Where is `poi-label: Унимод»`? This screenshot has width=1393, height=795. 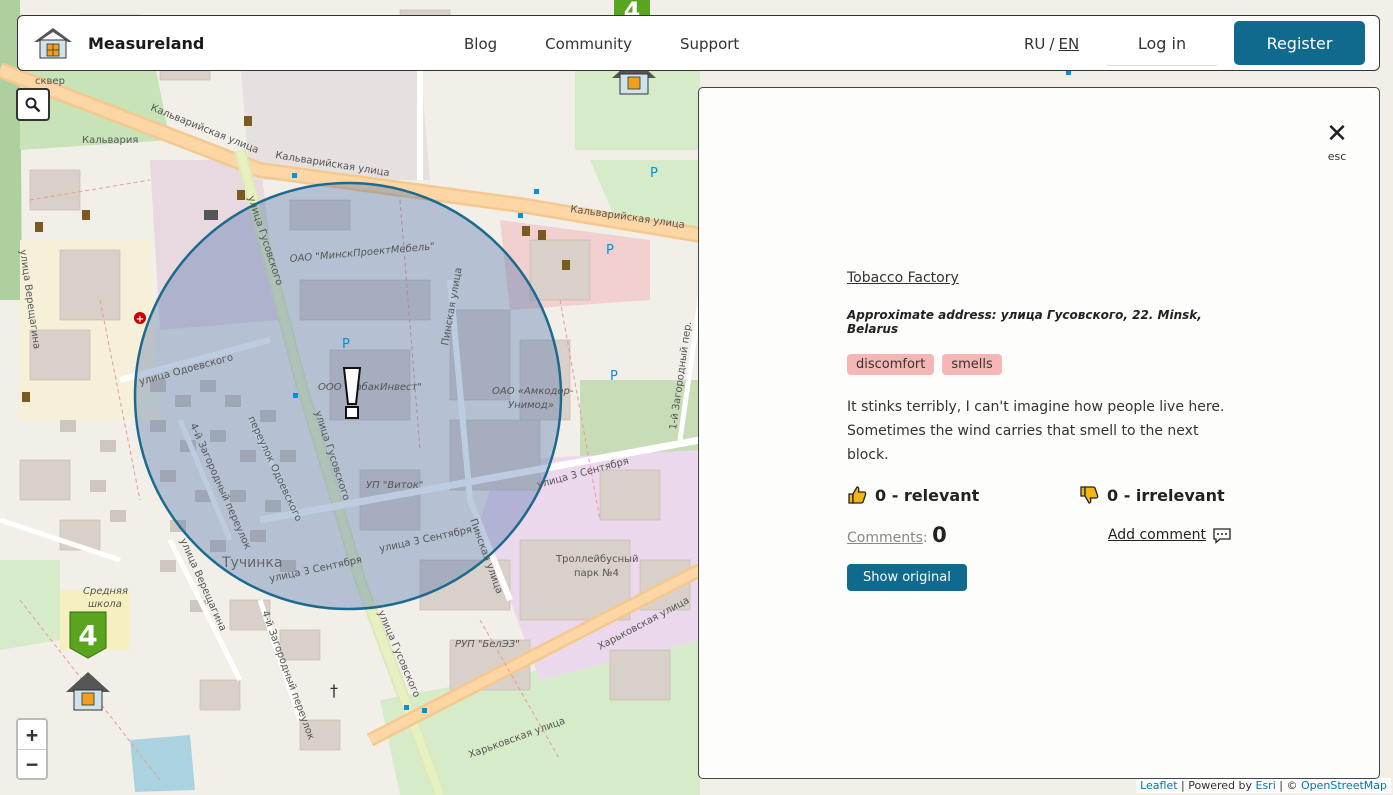
poi-label: Унимод» is located at coordinates (531, 405).